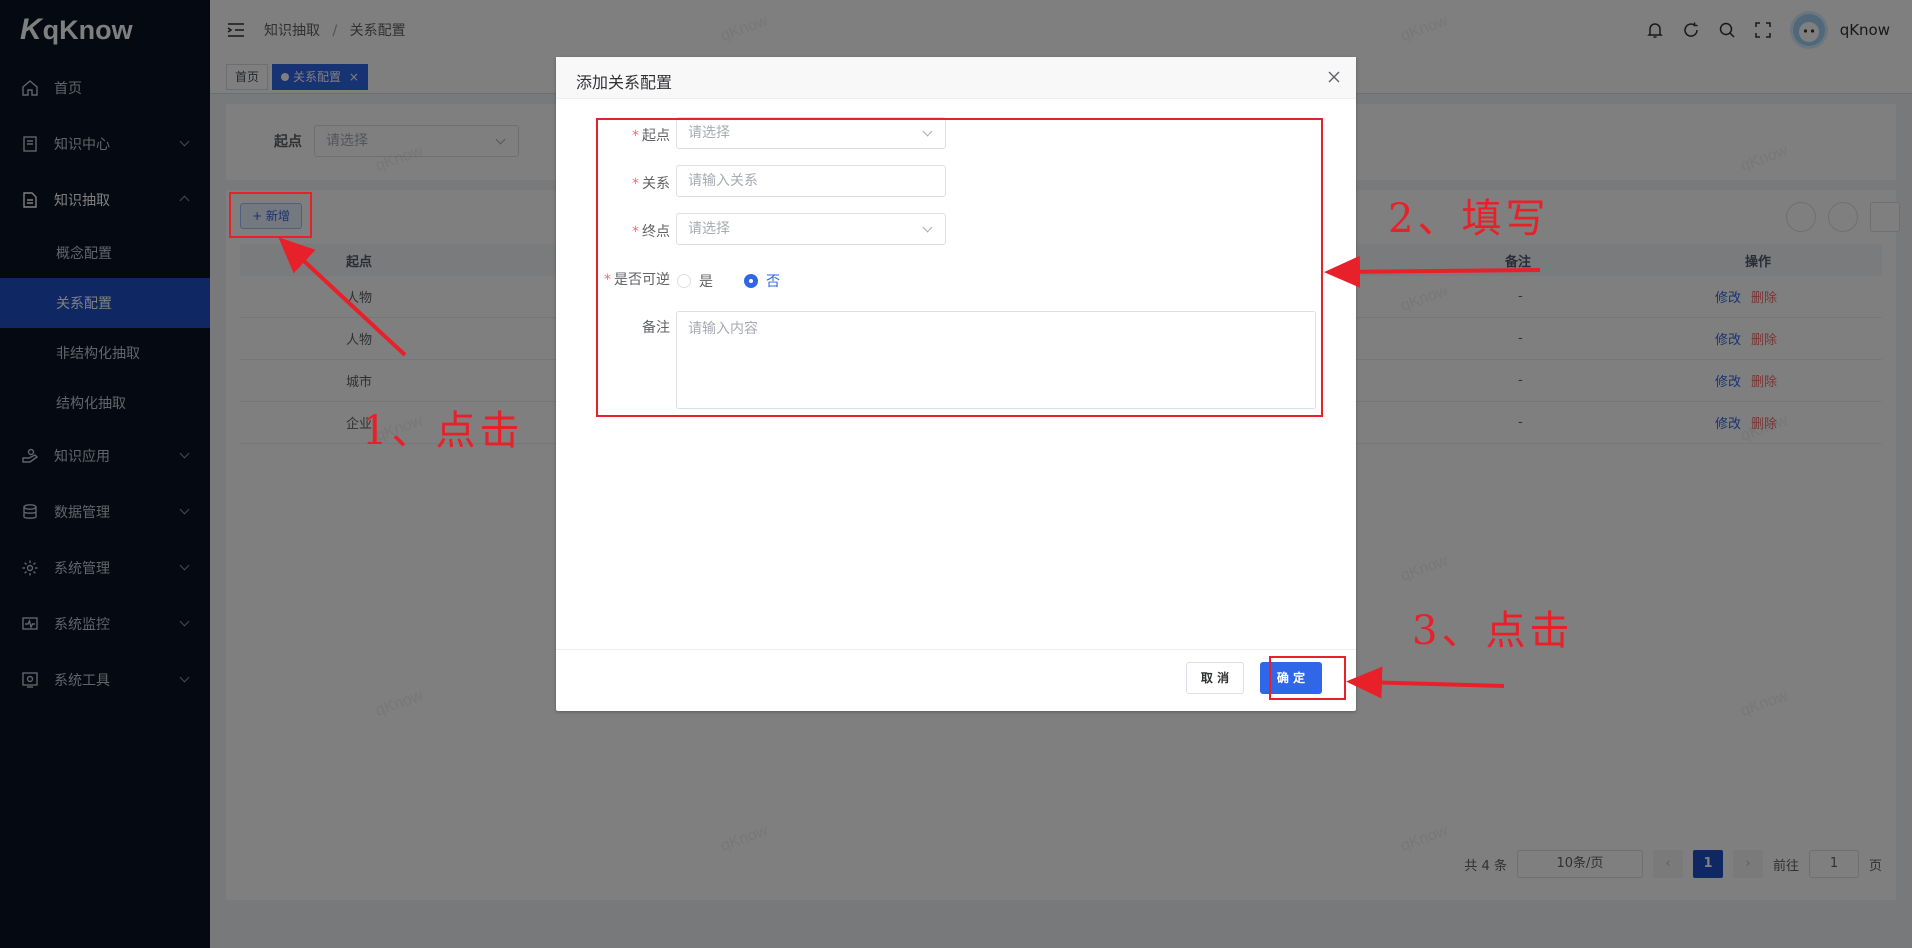 Image resolution: width=1912 pixels, height=948 pixels. I want to click on annotation-box-confirm, so click(1307, 678).